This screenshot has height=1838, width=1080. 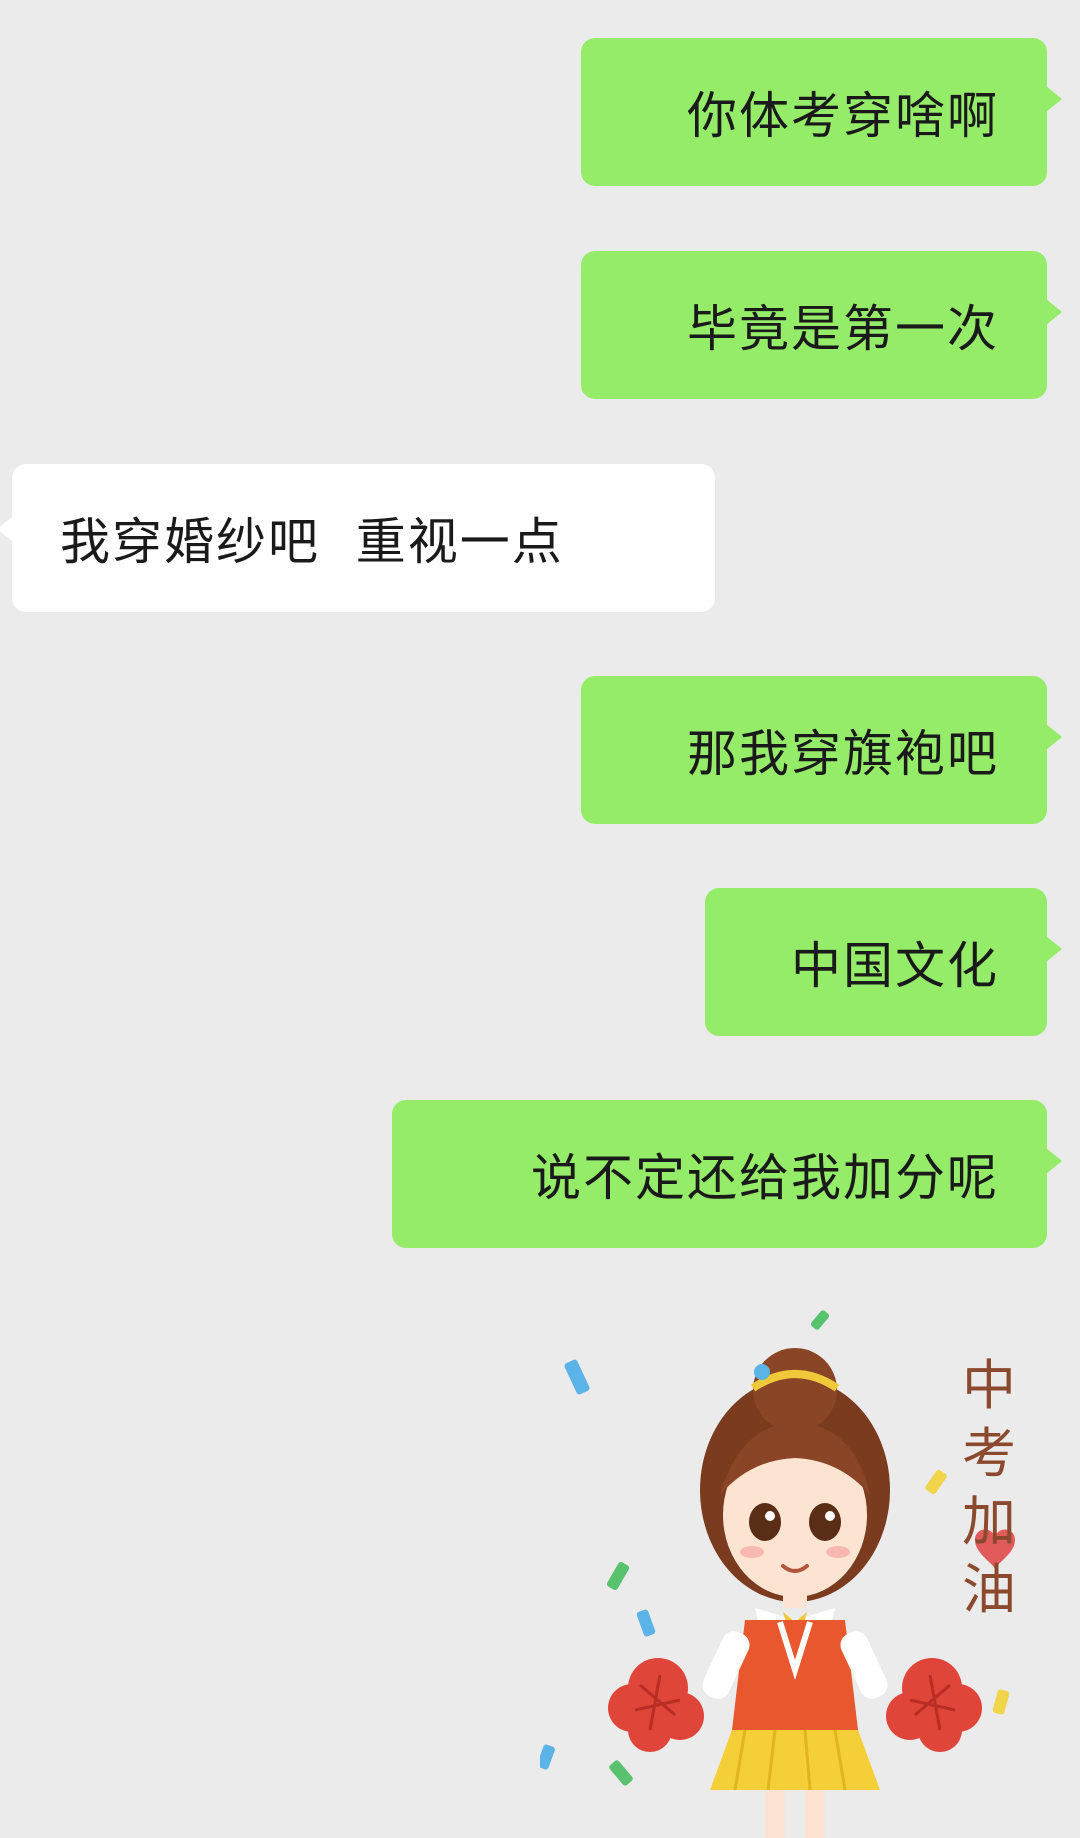 I want to click on sticker-char: 油, so click(x=989, y=1589).